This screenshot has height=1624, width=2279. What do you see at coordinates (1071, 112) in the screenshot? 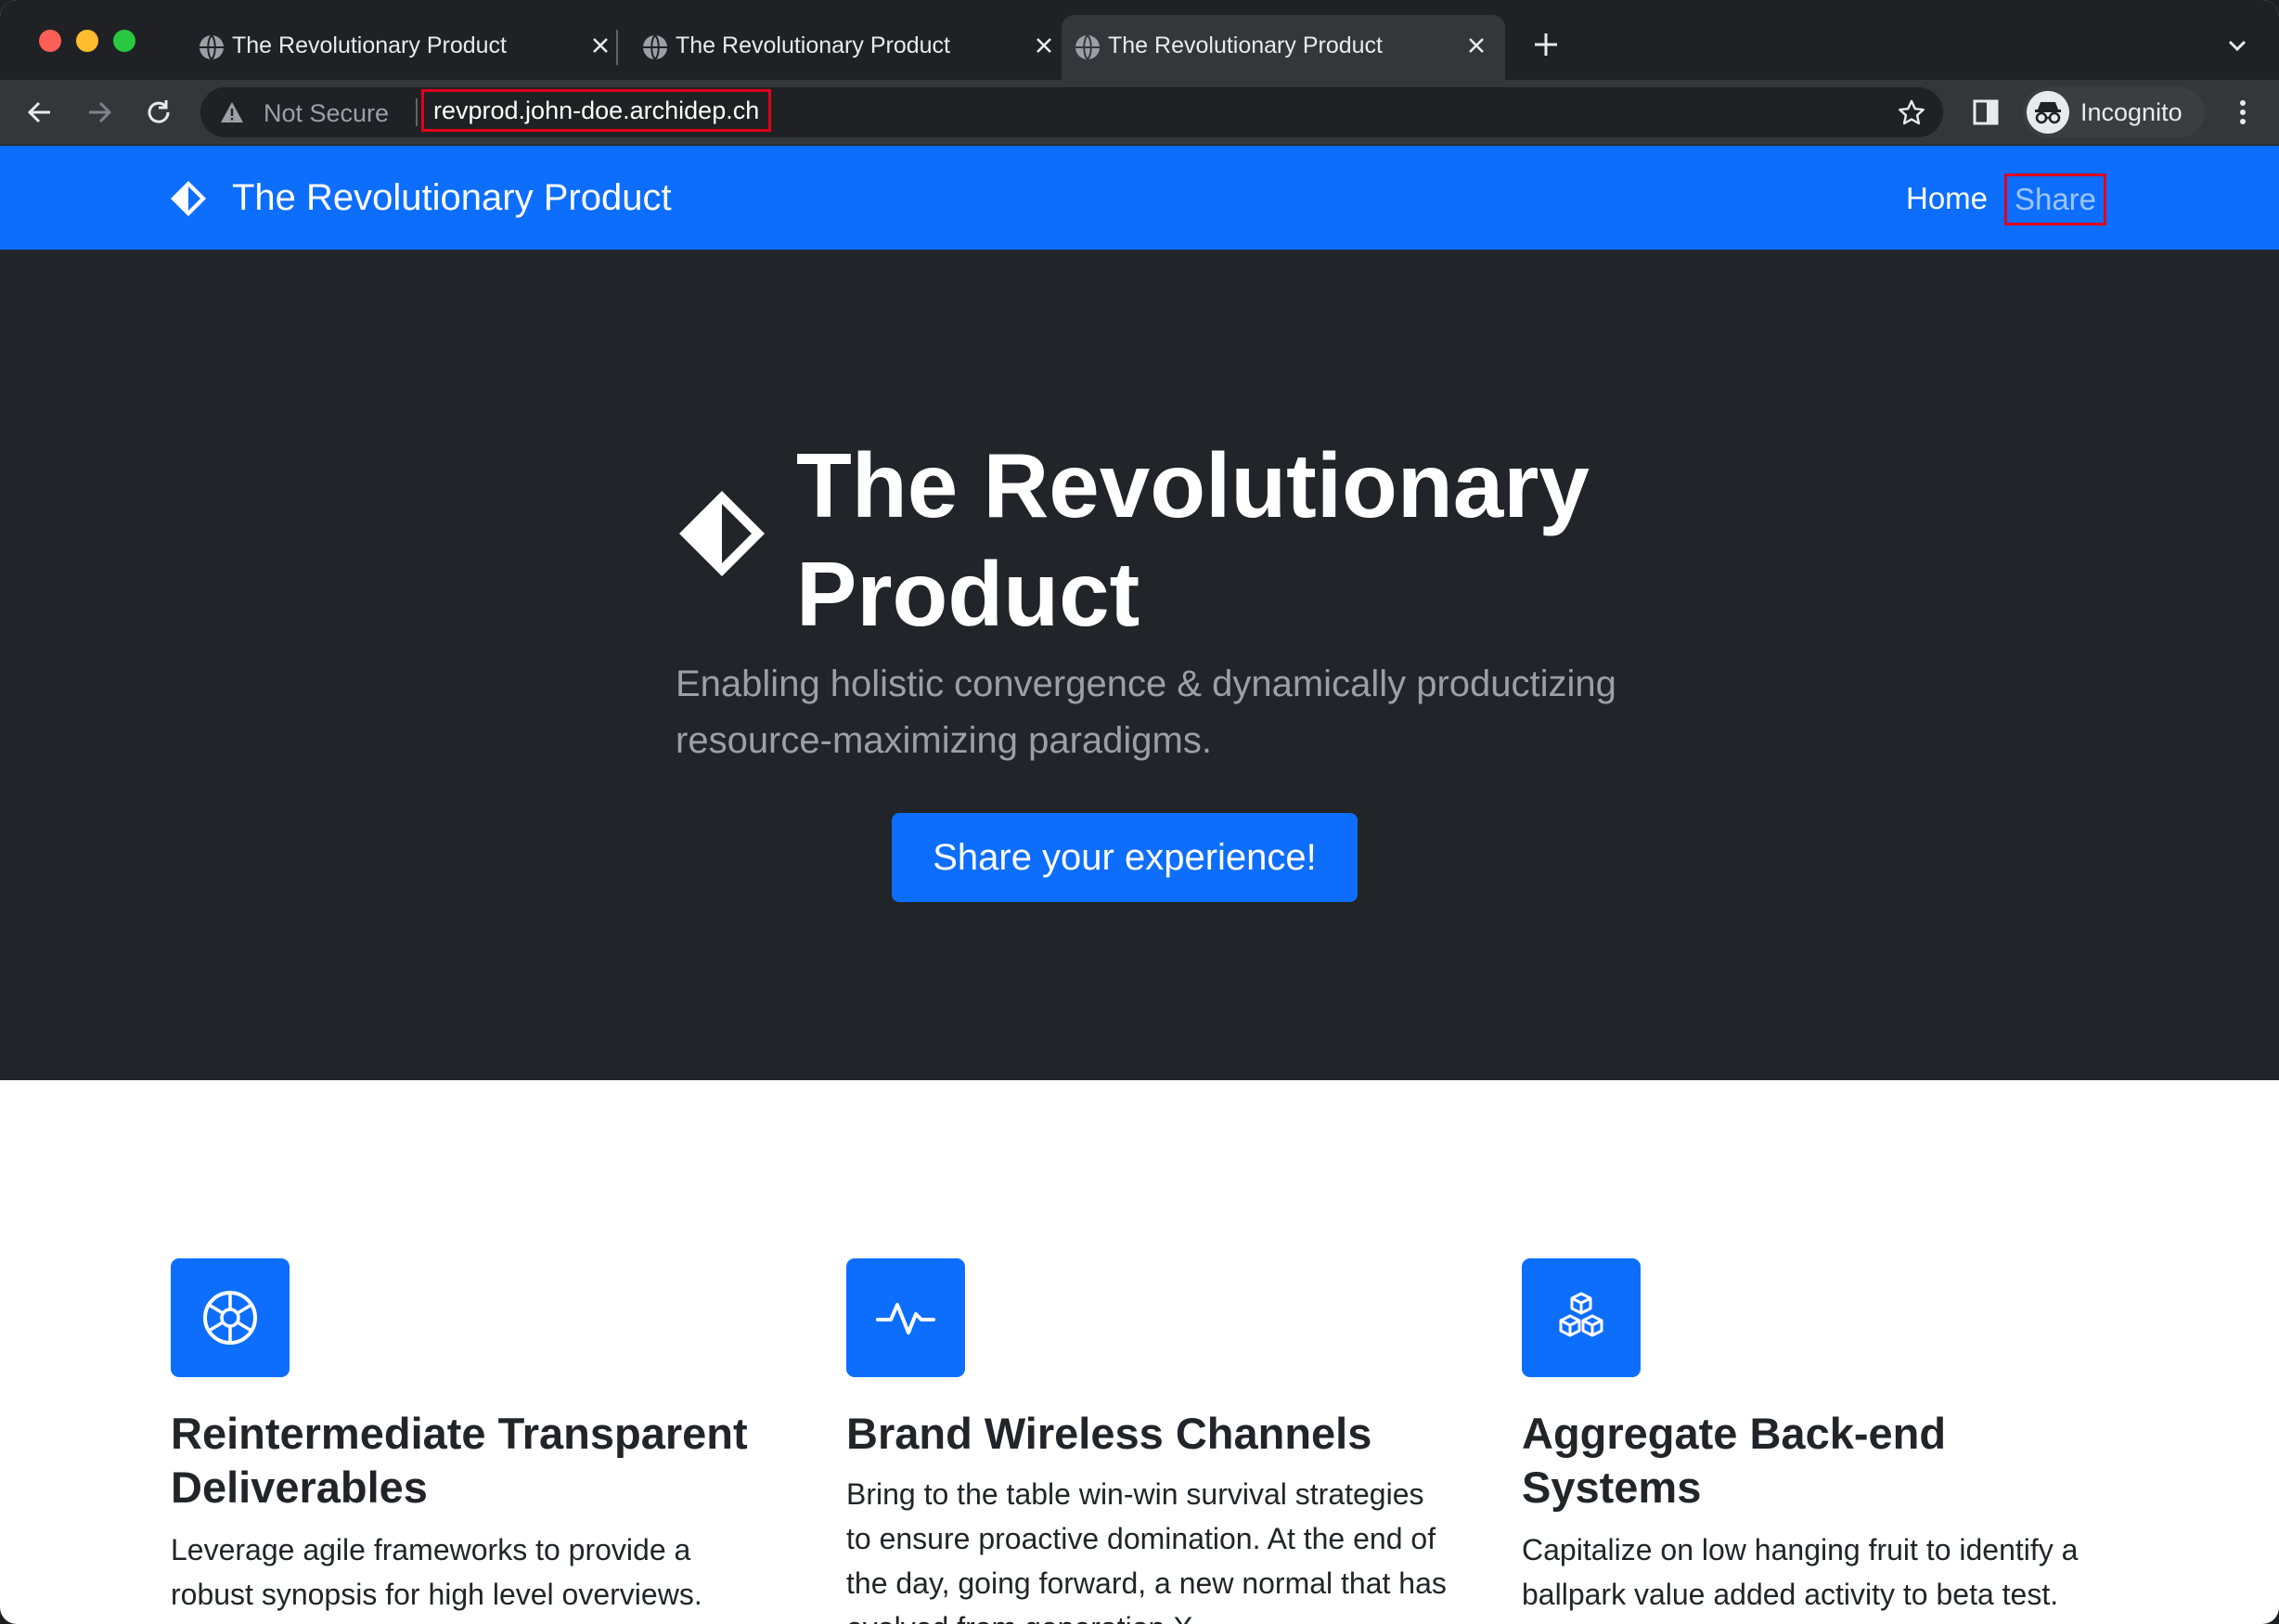
I see `address-bar: Not Secure revprod.john-doe.archidep.ch` at bounding box center [1071, 112].